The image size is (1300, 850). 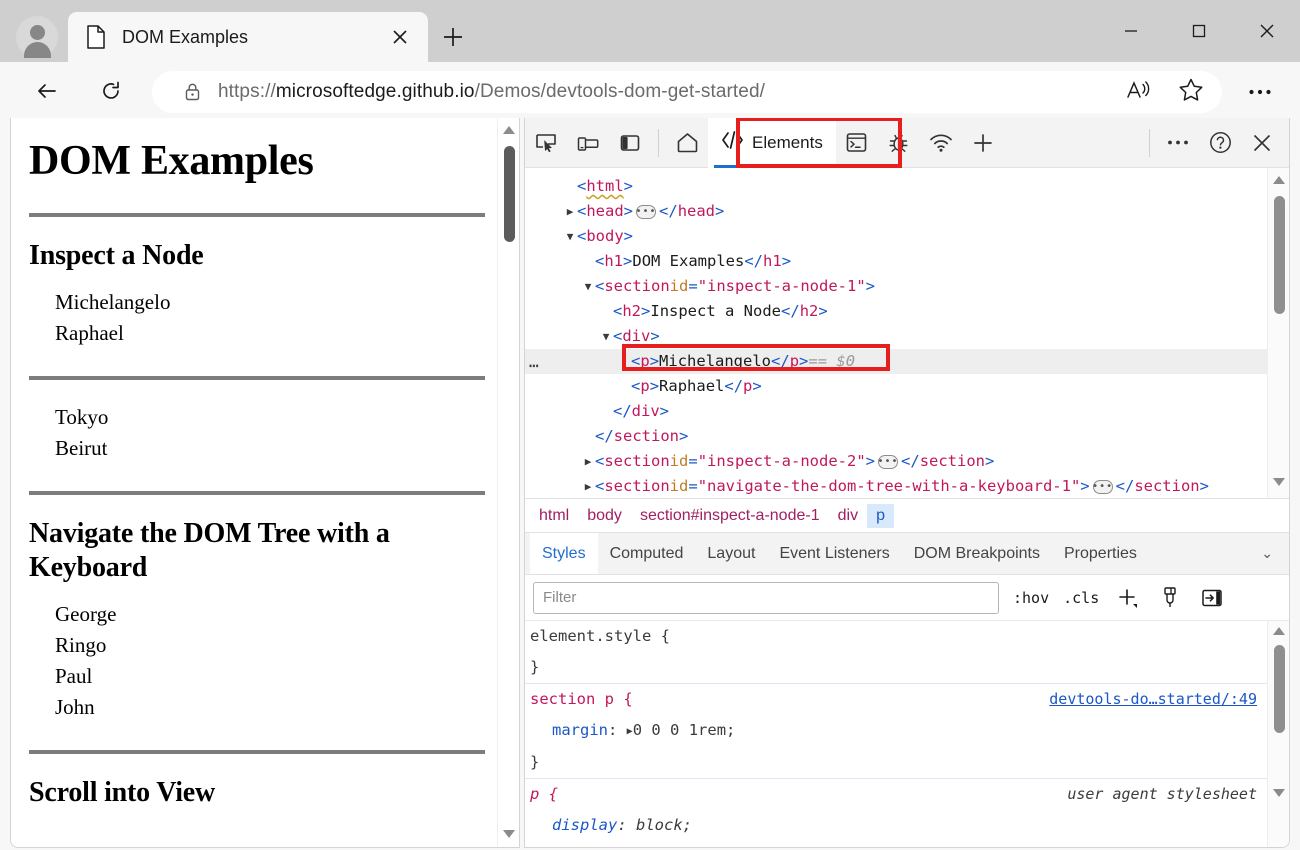 What do you see at coordinates (554, 516) in the screenshot?
I see `breadcrumb-item-html: html` at bounding box center [554, 516].